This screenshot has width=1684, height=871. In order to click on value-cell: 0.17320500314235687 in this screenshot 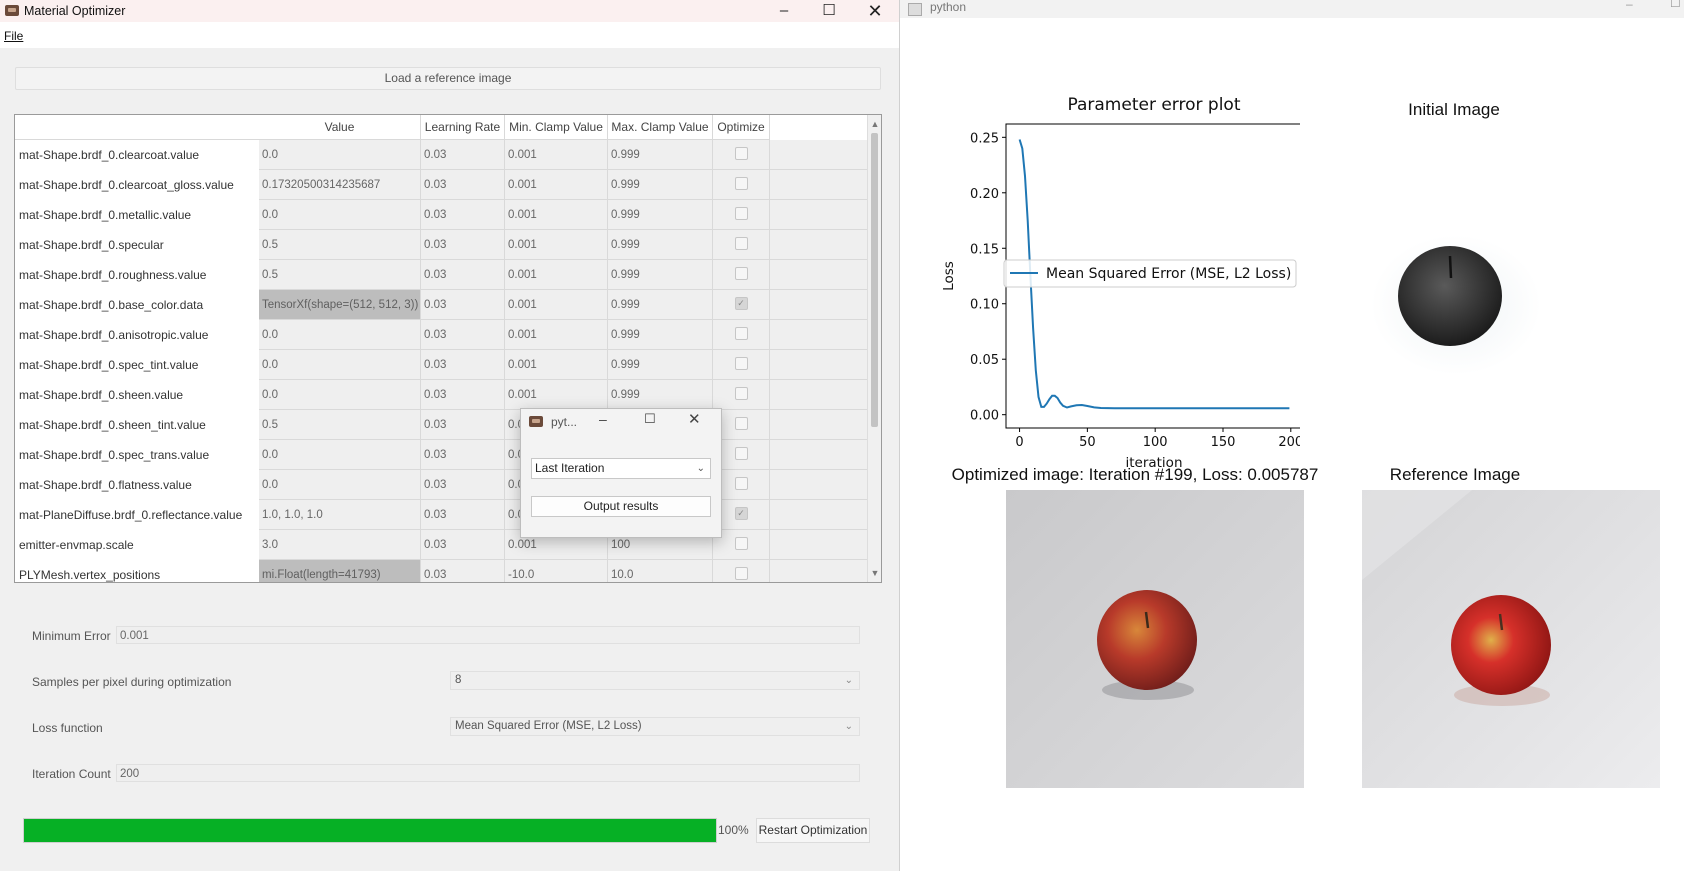, I will do `click(340, 185)`.